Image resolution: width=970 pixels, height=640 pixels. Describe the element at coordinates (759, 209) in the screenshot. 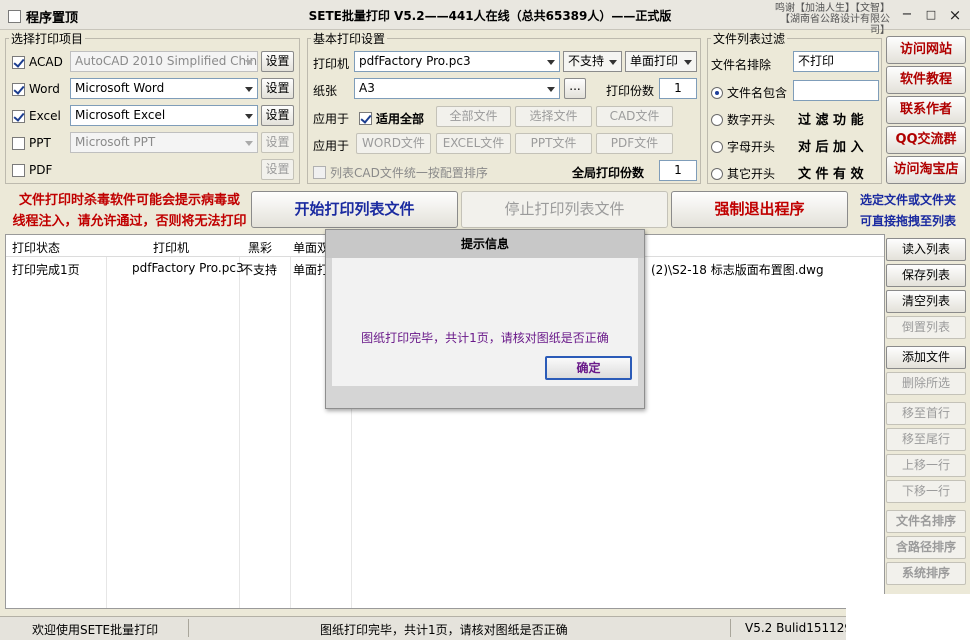

I see `force-exit-button: 强制退出程序` at that location.